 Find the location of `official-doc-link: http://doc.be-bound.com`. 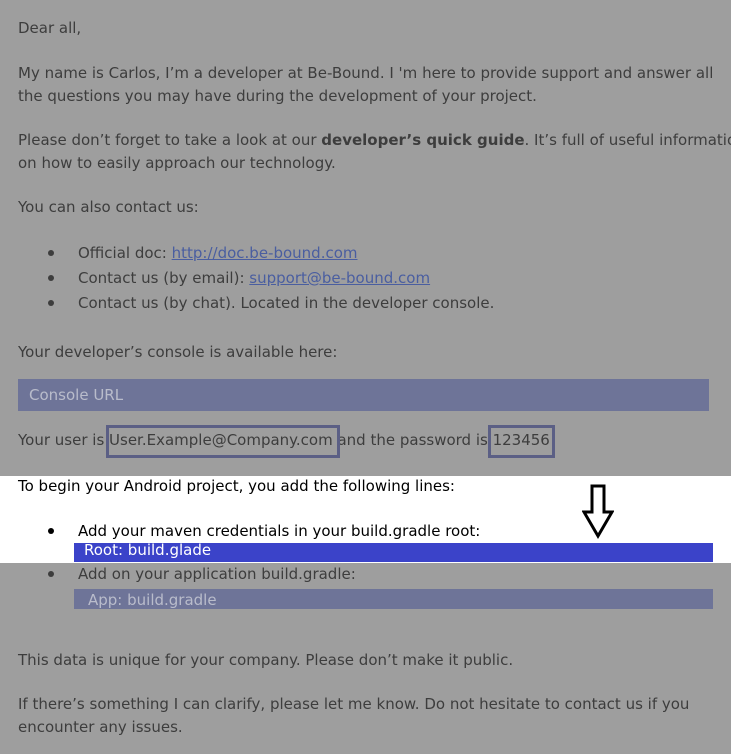

official-doc-link: http://doc.be-bound.com is located at coordinates (265, 253).